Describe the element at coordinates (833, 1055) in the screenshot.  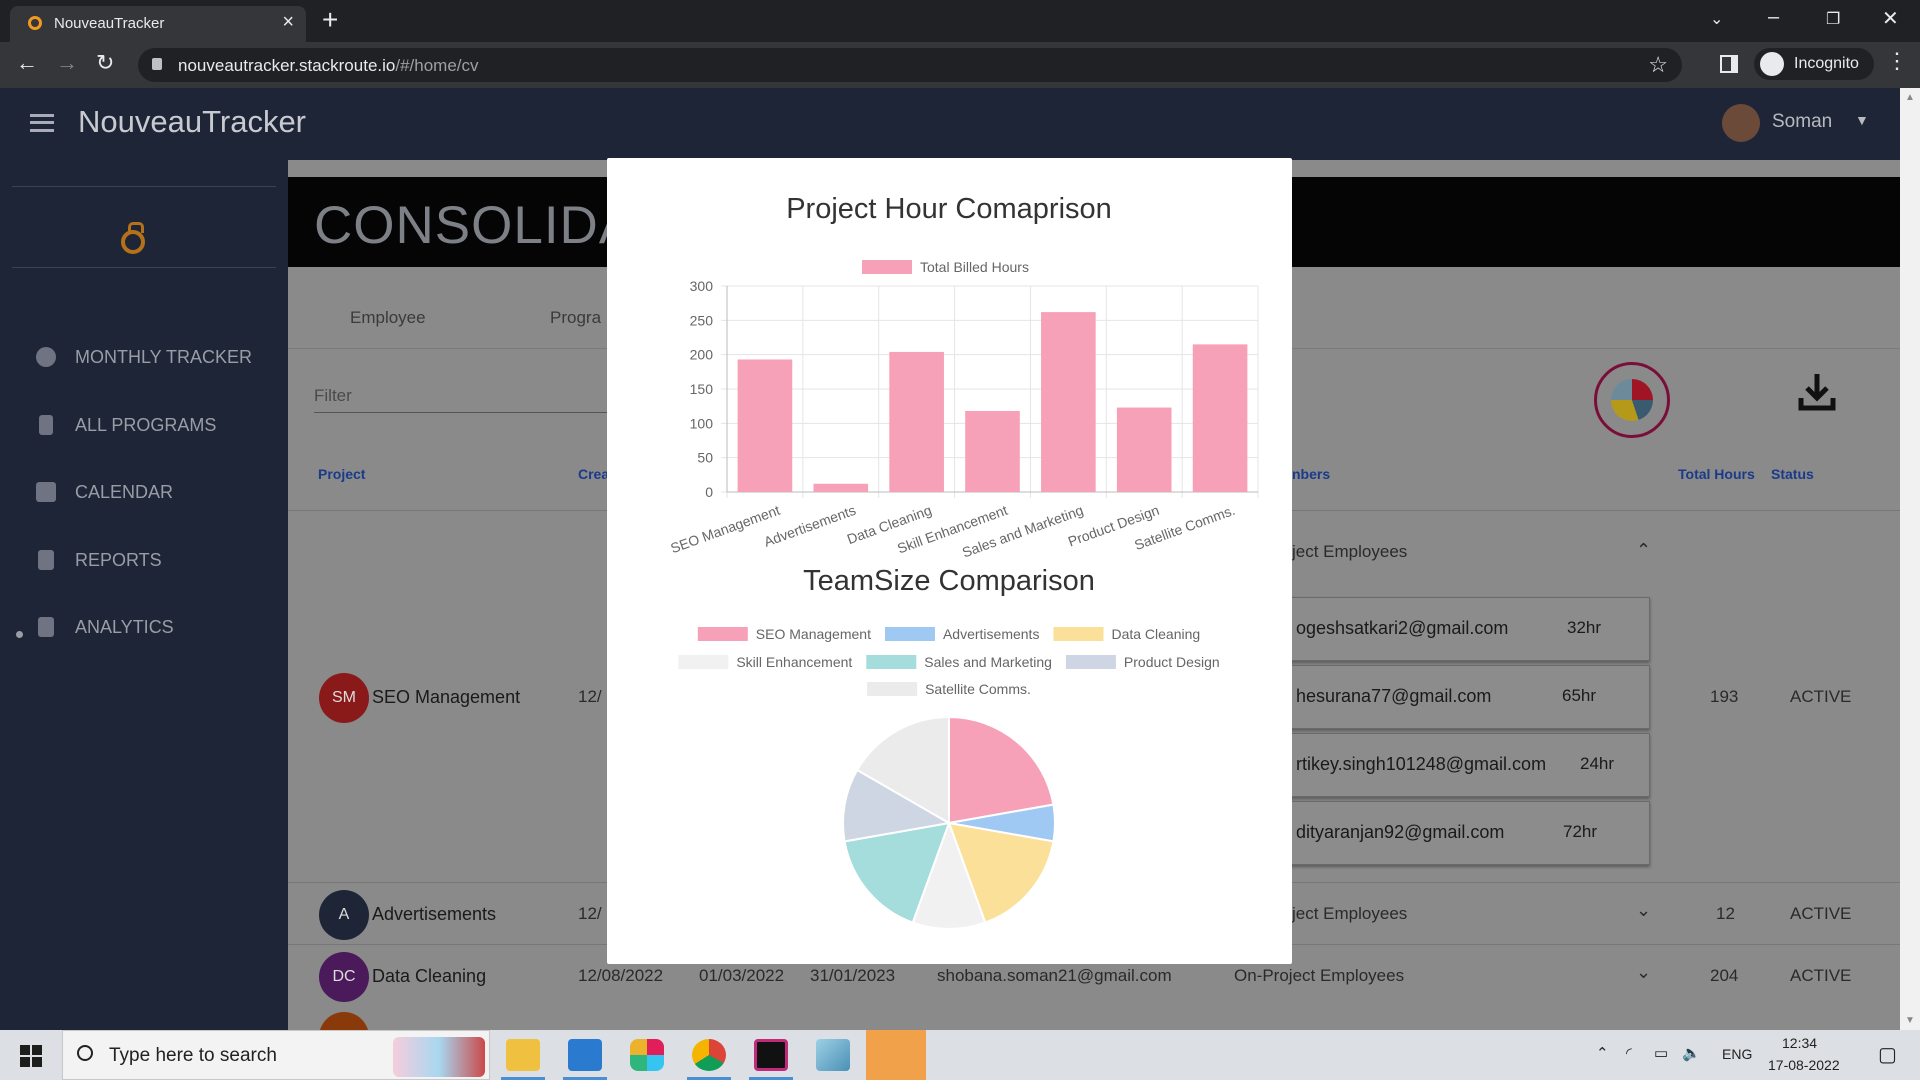
I see `notes-app-icon` at that location.